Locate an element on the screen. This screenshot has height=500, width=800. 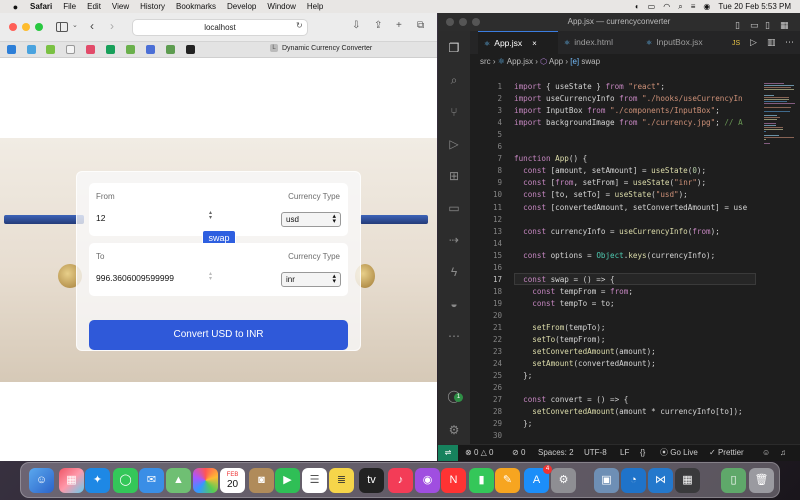
from-amount-stepper-icon: ▴ ▾ is located at coordinates (210, 215).